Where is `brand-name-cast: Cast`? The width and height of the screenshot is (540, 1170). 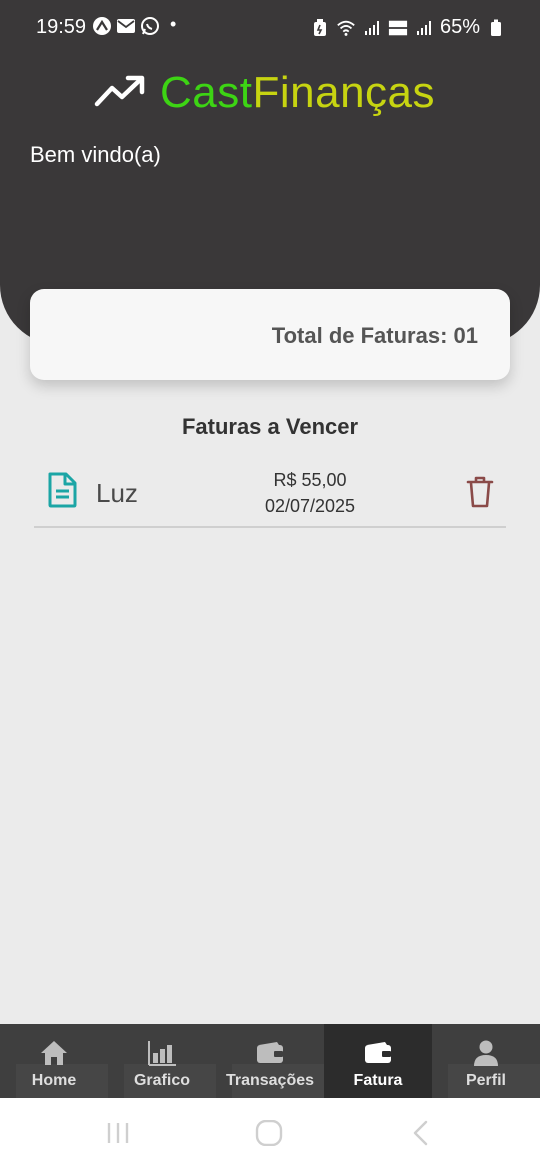 brand-name-cast: Cast is located at coordinates (206, 92).